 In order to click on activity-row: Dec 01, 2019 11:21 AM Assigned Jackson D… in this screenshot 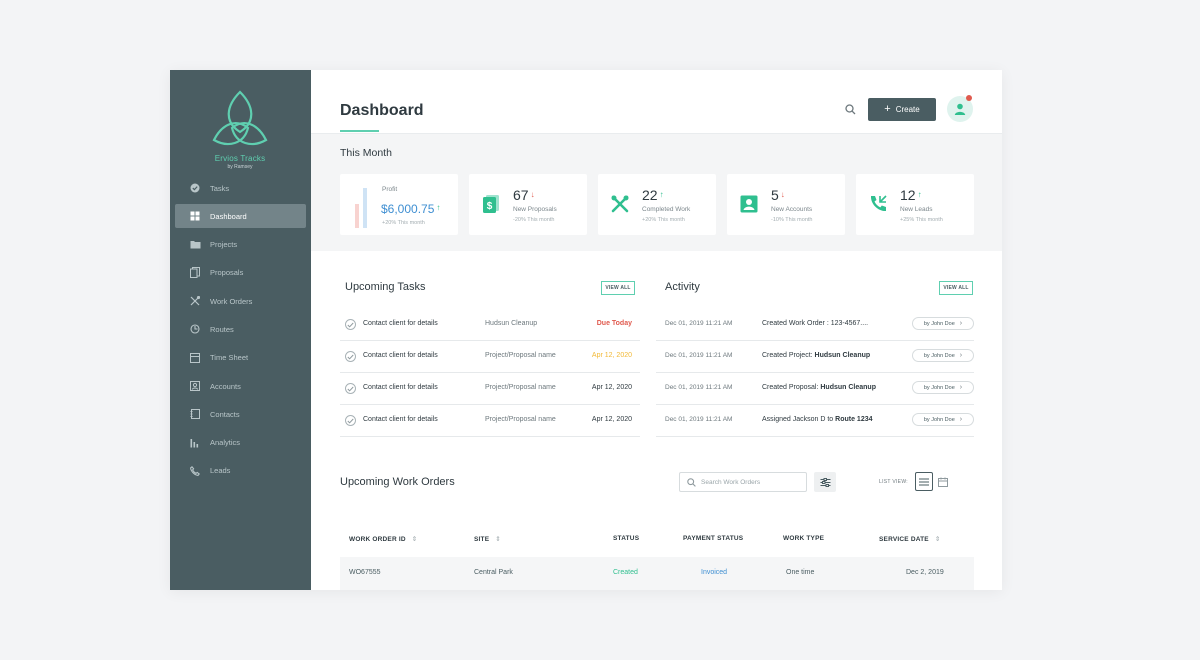, I will do `click(815, 421)`.